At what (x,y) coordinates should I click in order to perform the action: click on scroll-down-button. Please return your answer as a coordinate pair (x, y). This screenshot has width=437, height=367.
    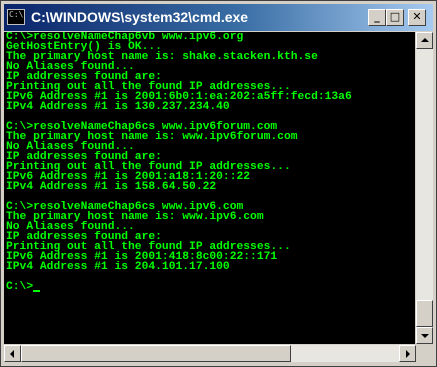
    Looking at the image, I should click on (424, 335).